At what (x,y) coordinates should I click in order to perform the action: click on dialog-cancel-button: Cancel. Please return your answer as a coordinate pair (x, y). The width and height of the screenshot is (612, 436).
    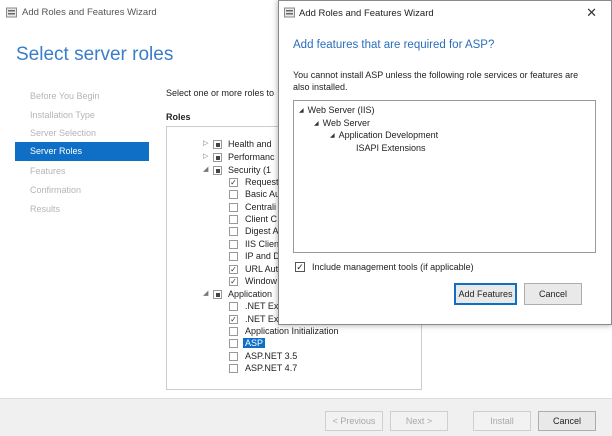
    Looking at the image, I should click on (553, 294).